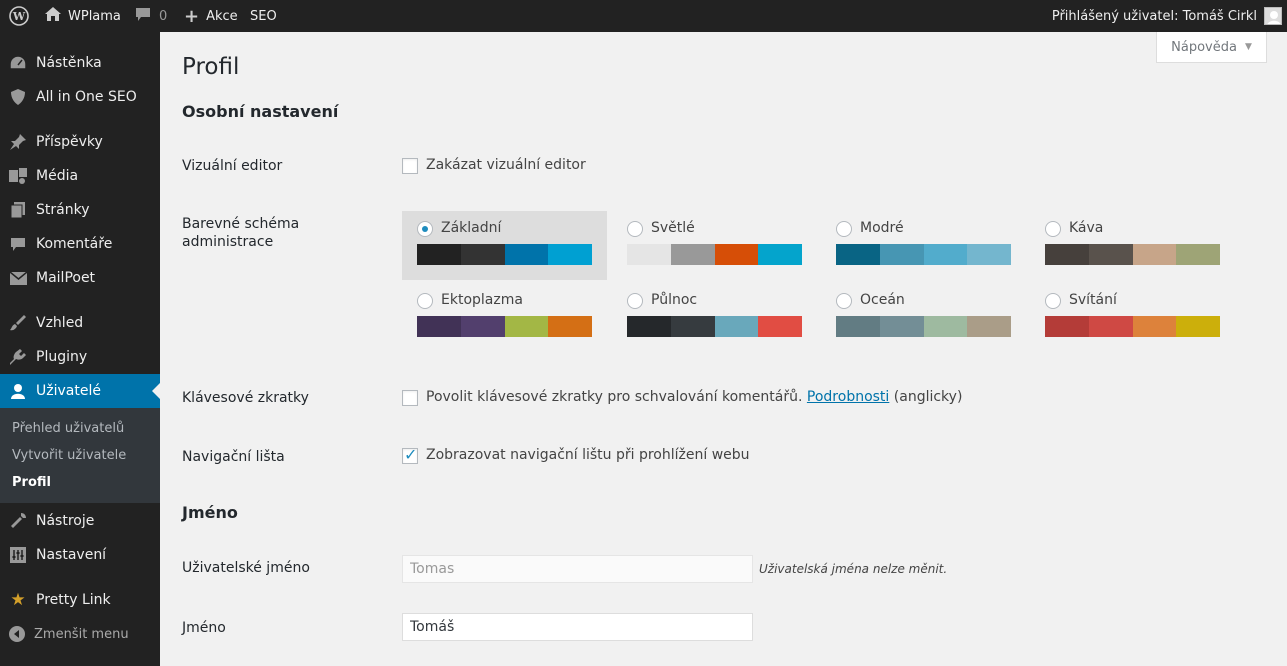  Describe the element at coordinates (63, 210) in the screenshot. I see `sidebar-item-label: Stránky` at that location.